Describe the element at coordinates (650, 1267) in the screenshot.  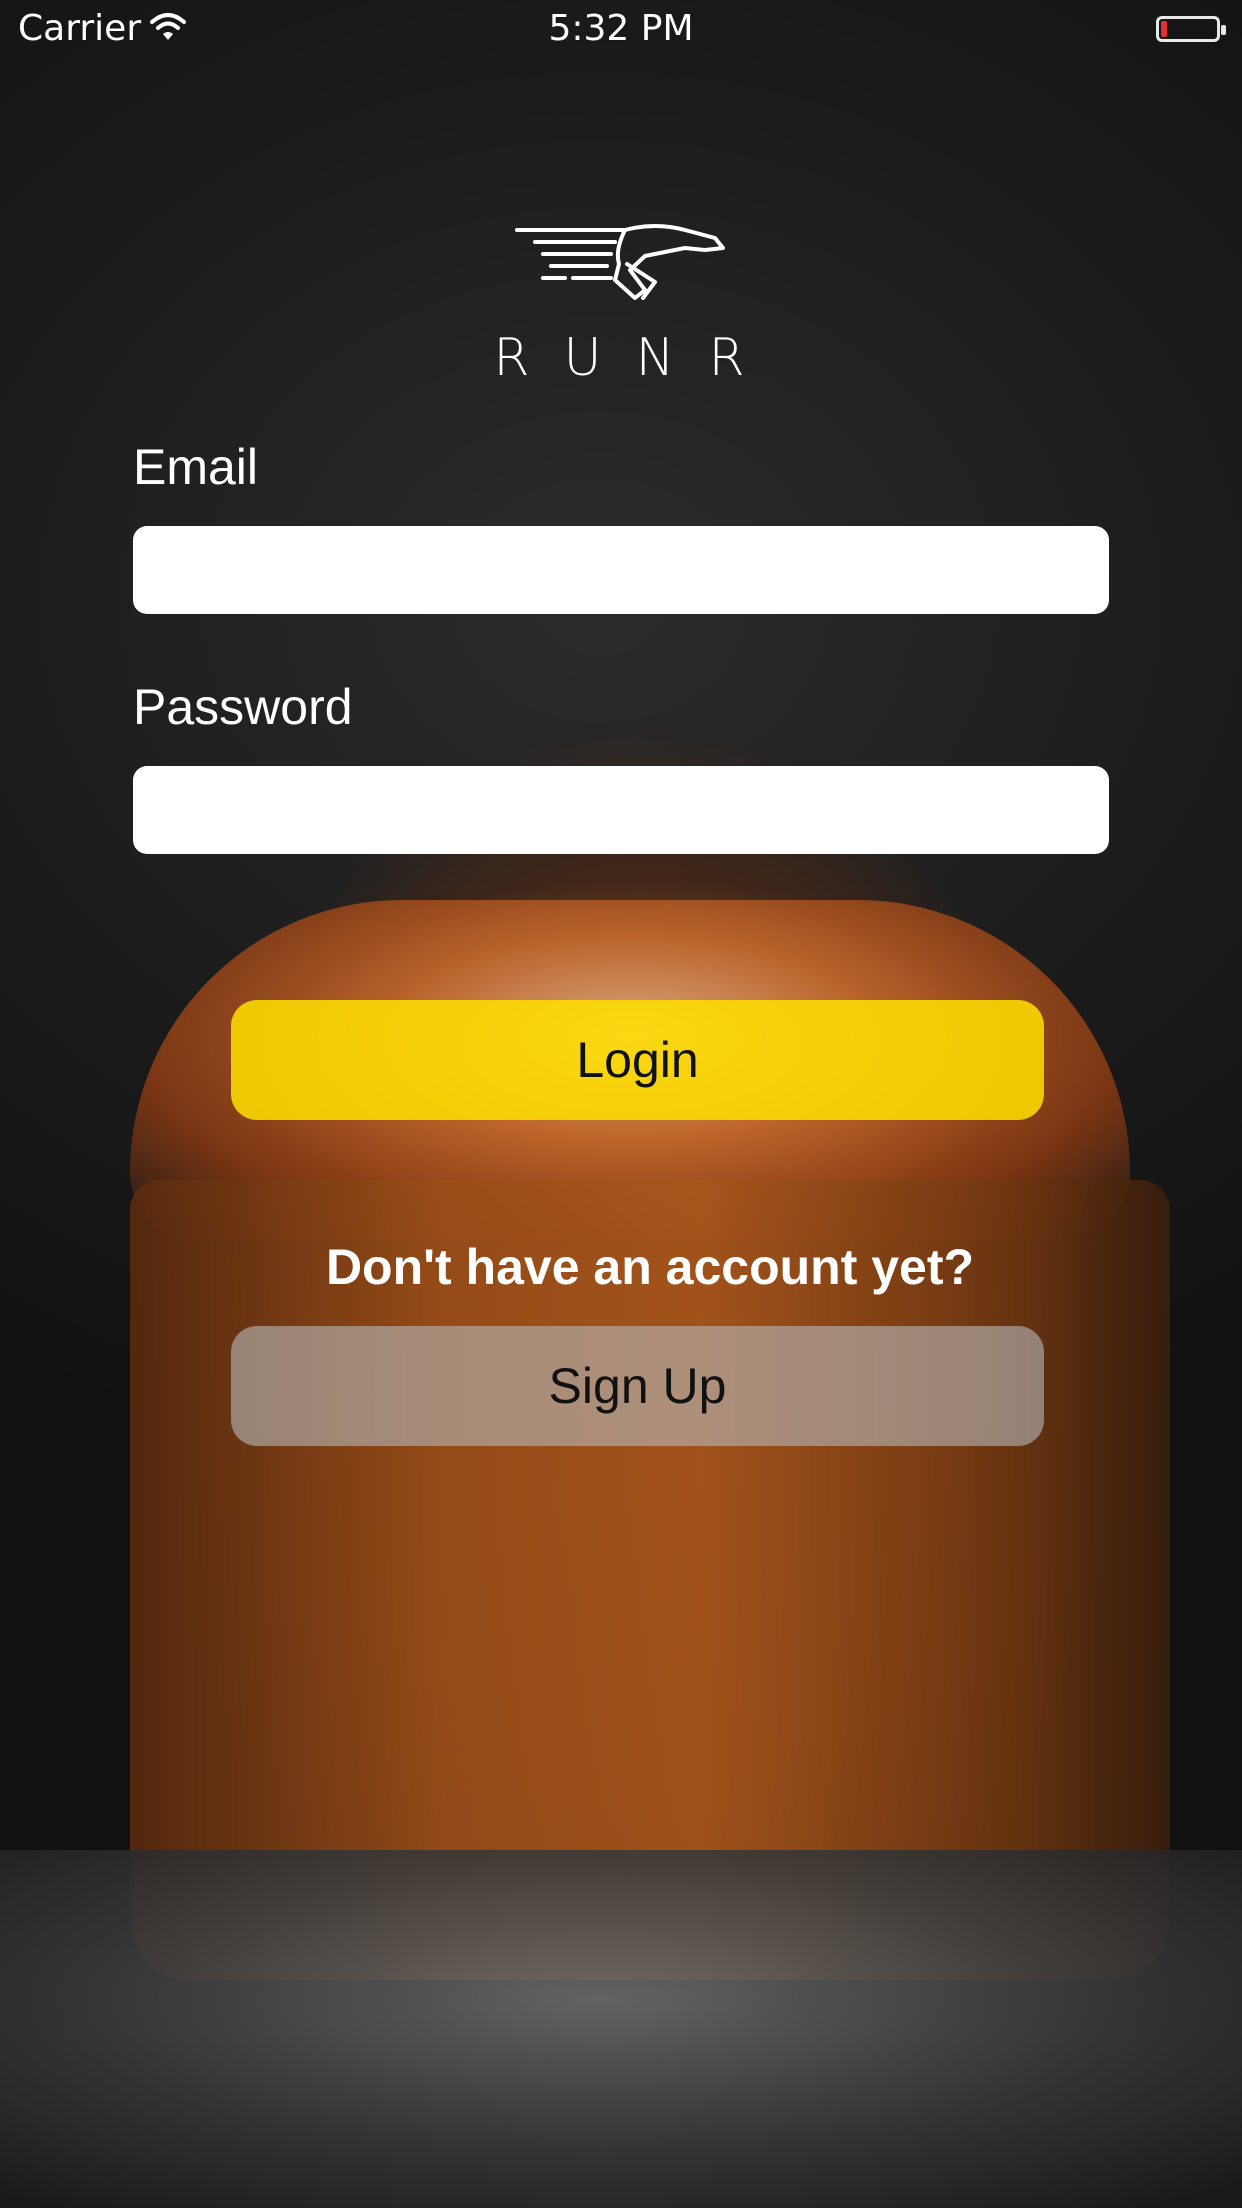
I see `signup-prompt: Don't have an account yet?` at that location.